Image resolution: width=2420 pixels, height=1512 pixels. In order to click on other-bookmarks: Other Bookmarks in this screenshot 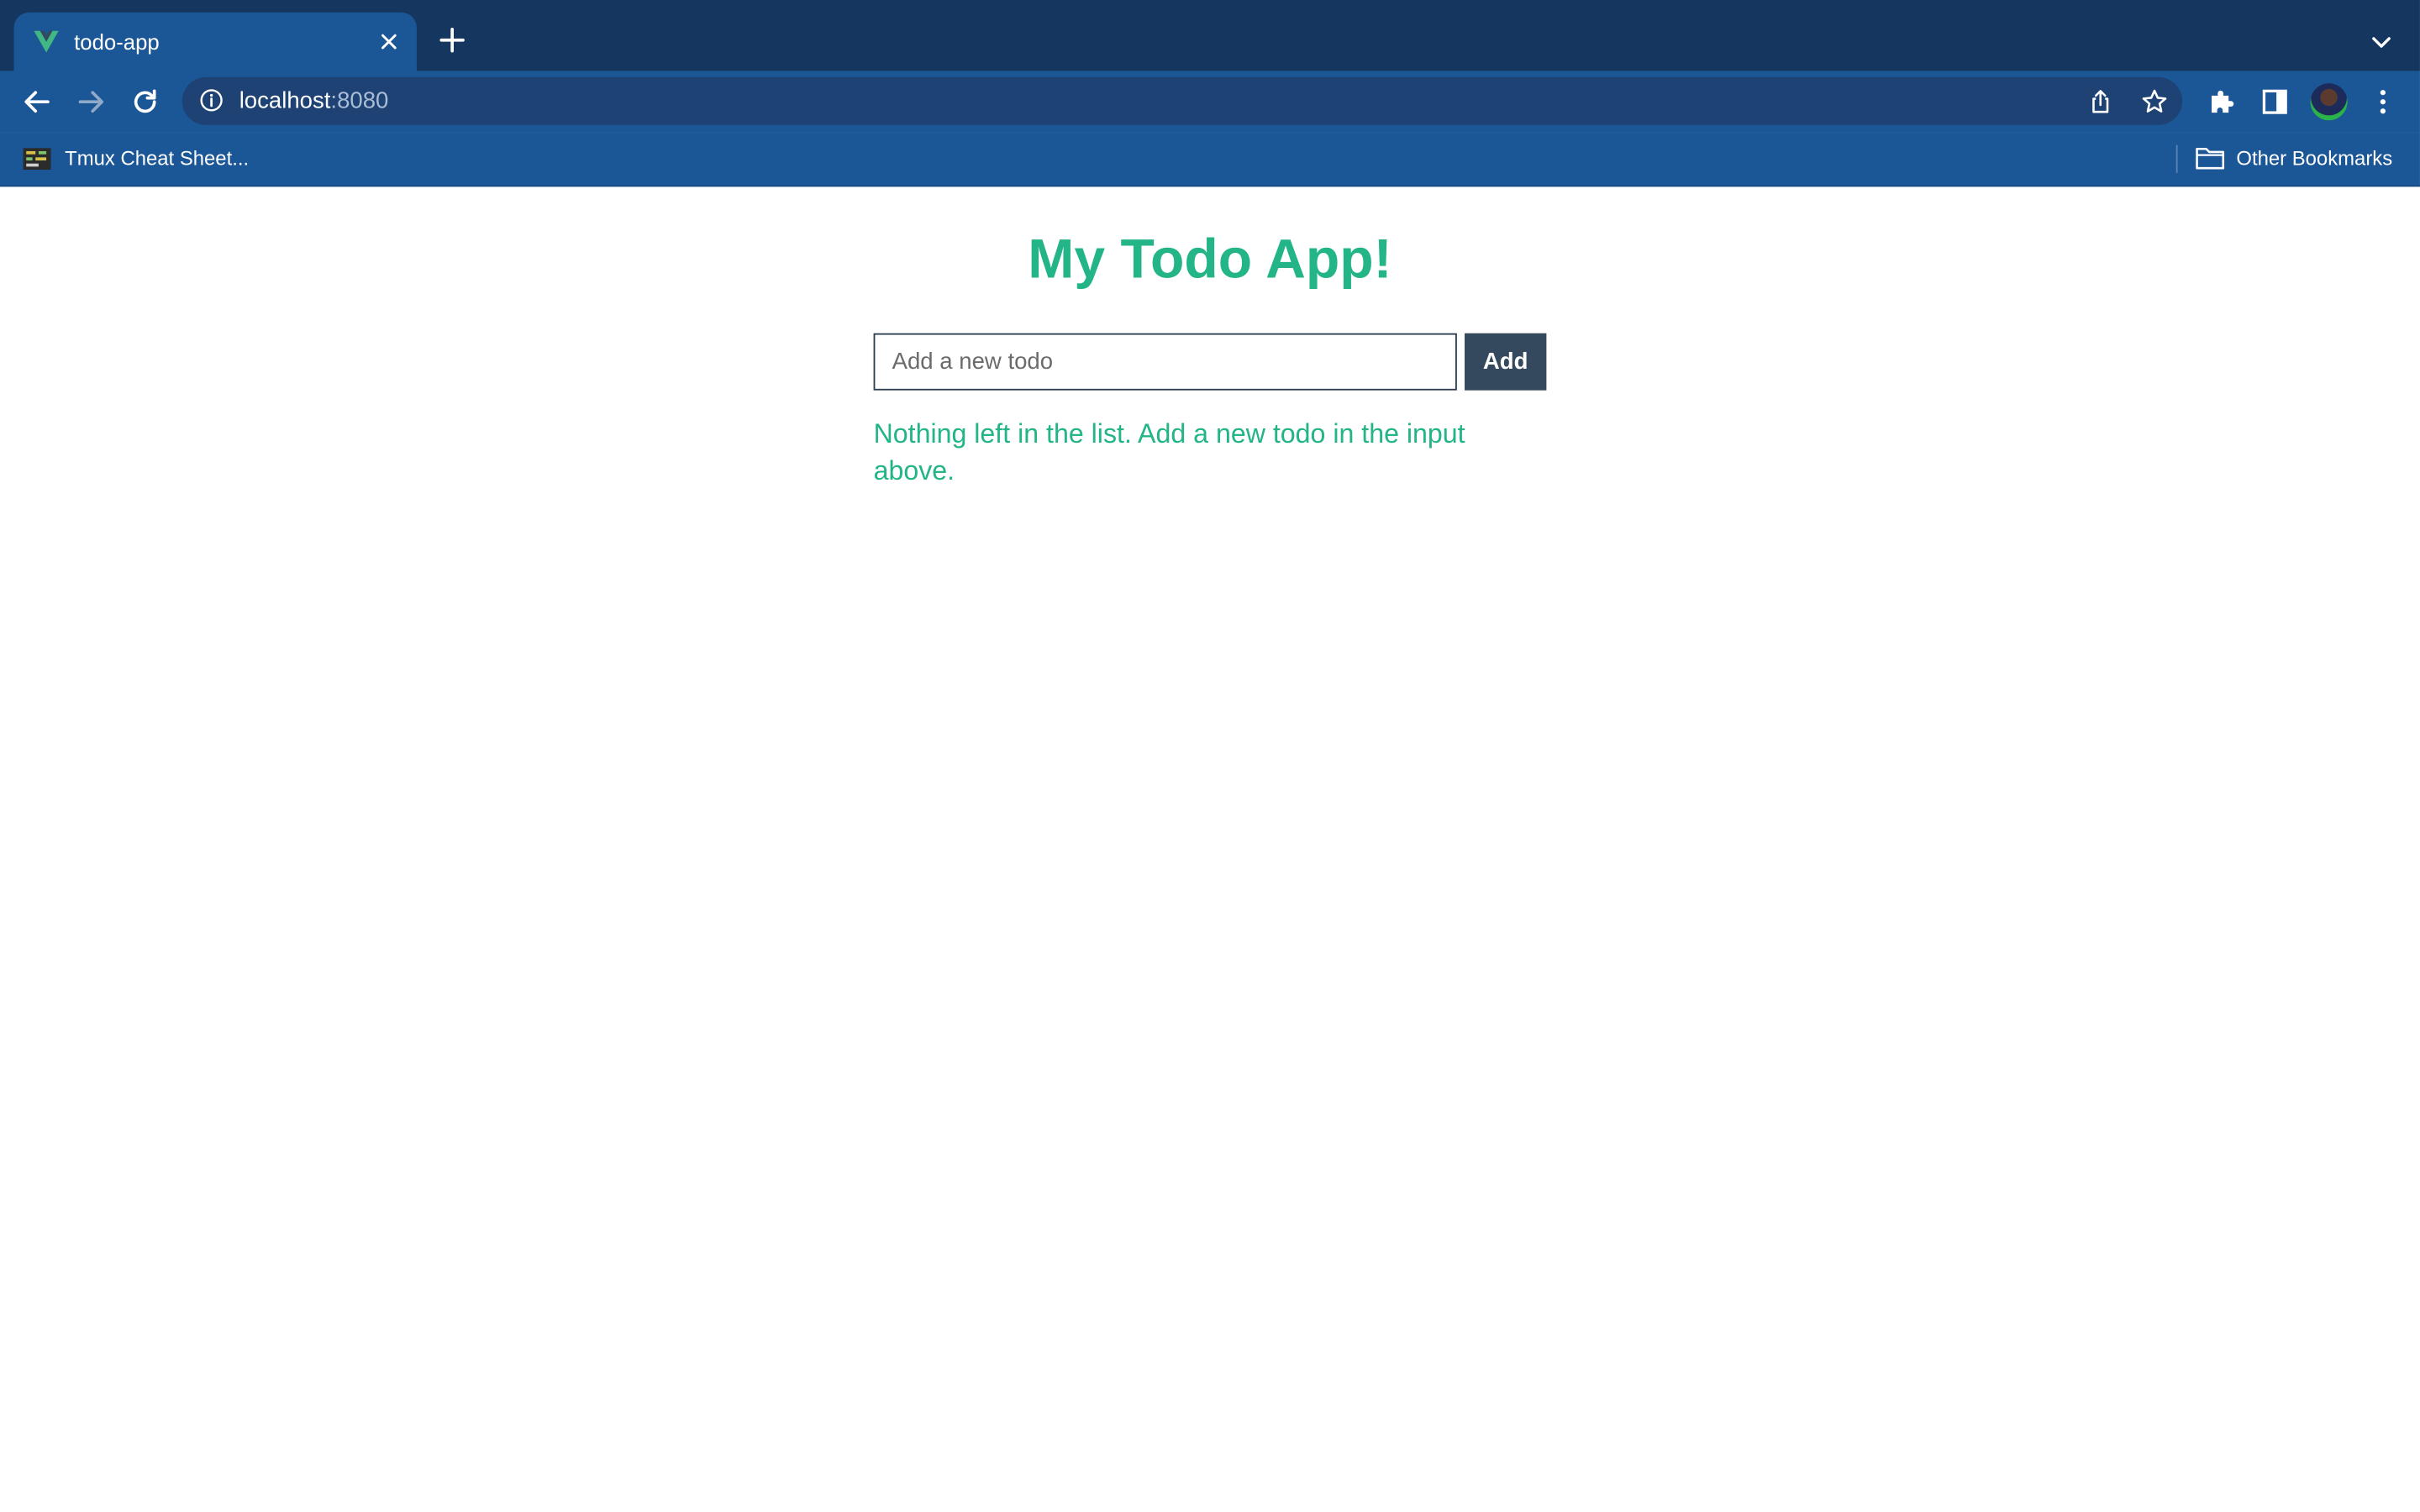, I will do `click(2314, 158)`.